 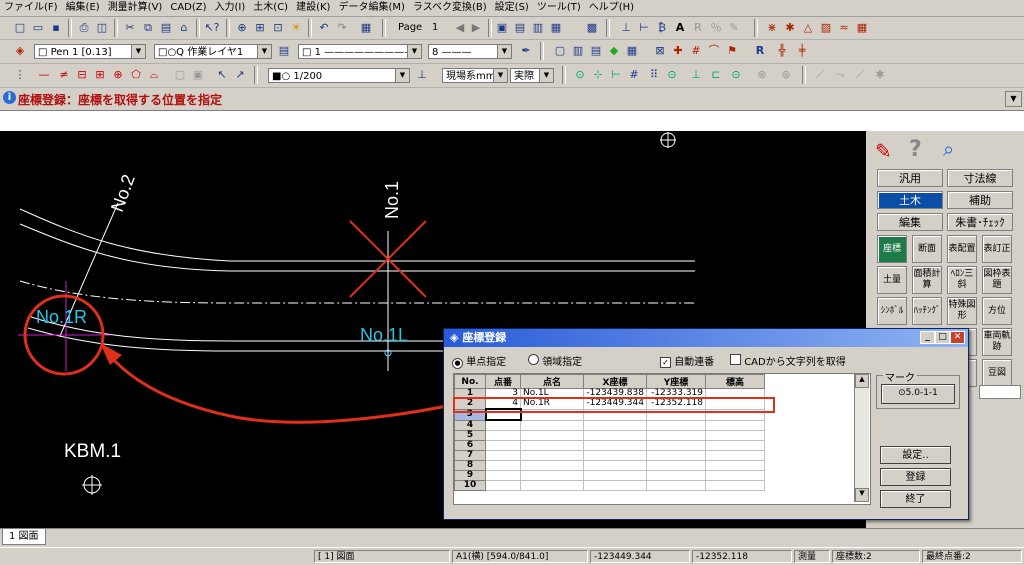 What do you see at coordinates (100, 75) in the screenshot?
I see `rect2-icon: ⊞` at bounding box center [100, 75].